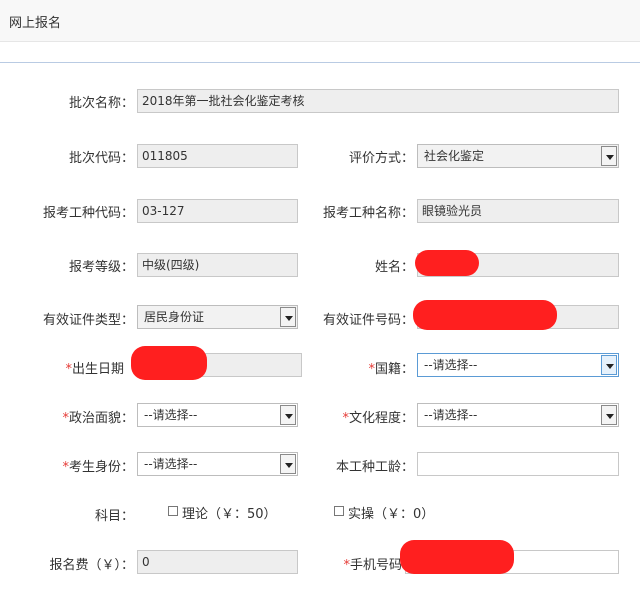  I want to click on work-years-label: 本工种工龄：, so click(374, 467).